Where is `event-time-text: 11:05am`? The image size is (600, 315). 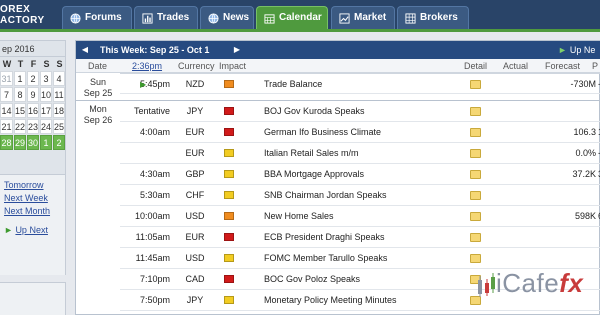
event-time-text: 11:05am is located at coordinates (152, 237).